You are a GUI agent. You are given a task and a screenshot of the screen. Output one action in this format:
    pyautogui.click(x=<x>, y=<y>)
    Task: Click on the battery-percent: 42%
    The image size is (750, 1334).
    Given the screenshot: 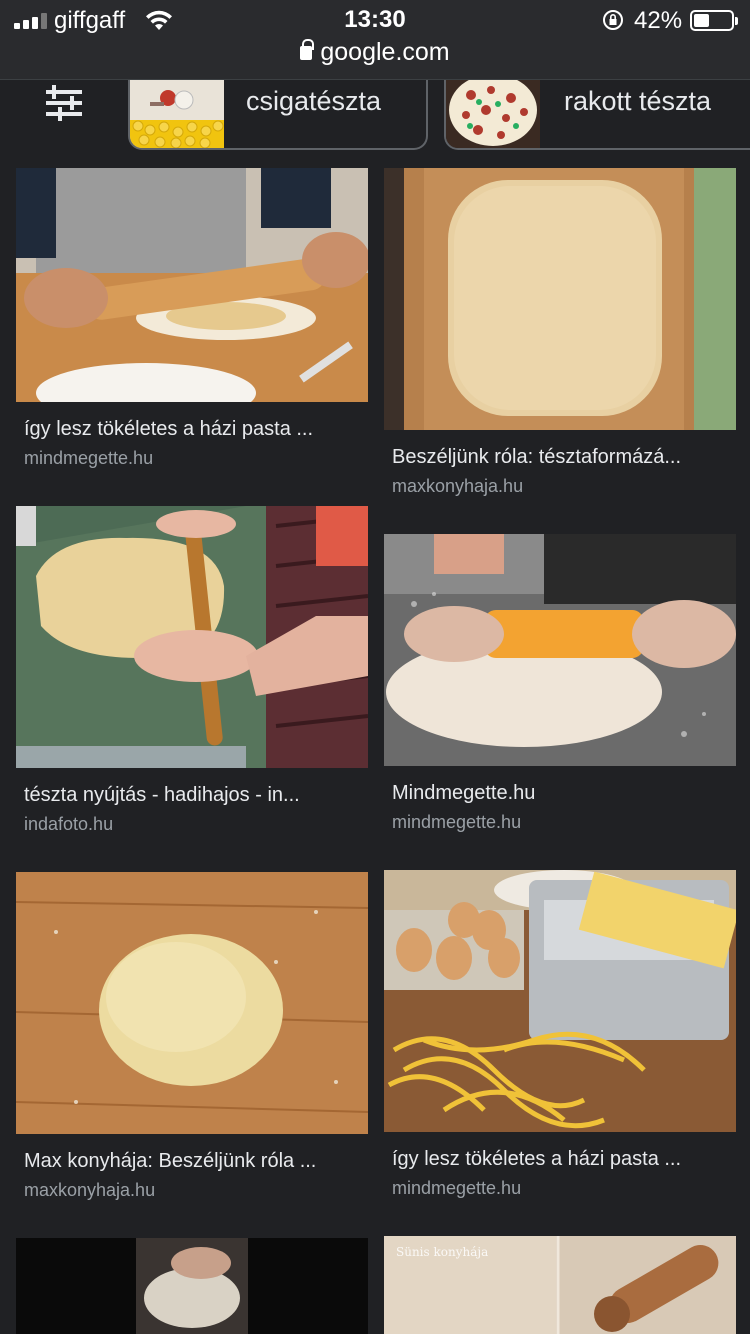 What is the action you would take?
    pyautogui.click(x=658, y=20)
    